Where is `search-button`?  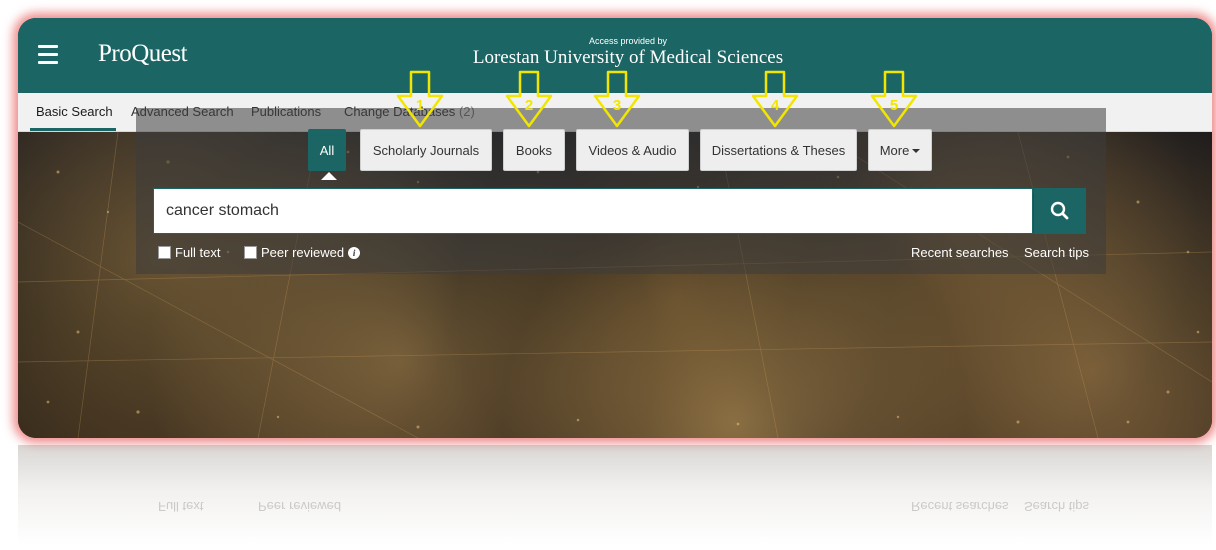
search-button is located at coordinates (1060, 211).